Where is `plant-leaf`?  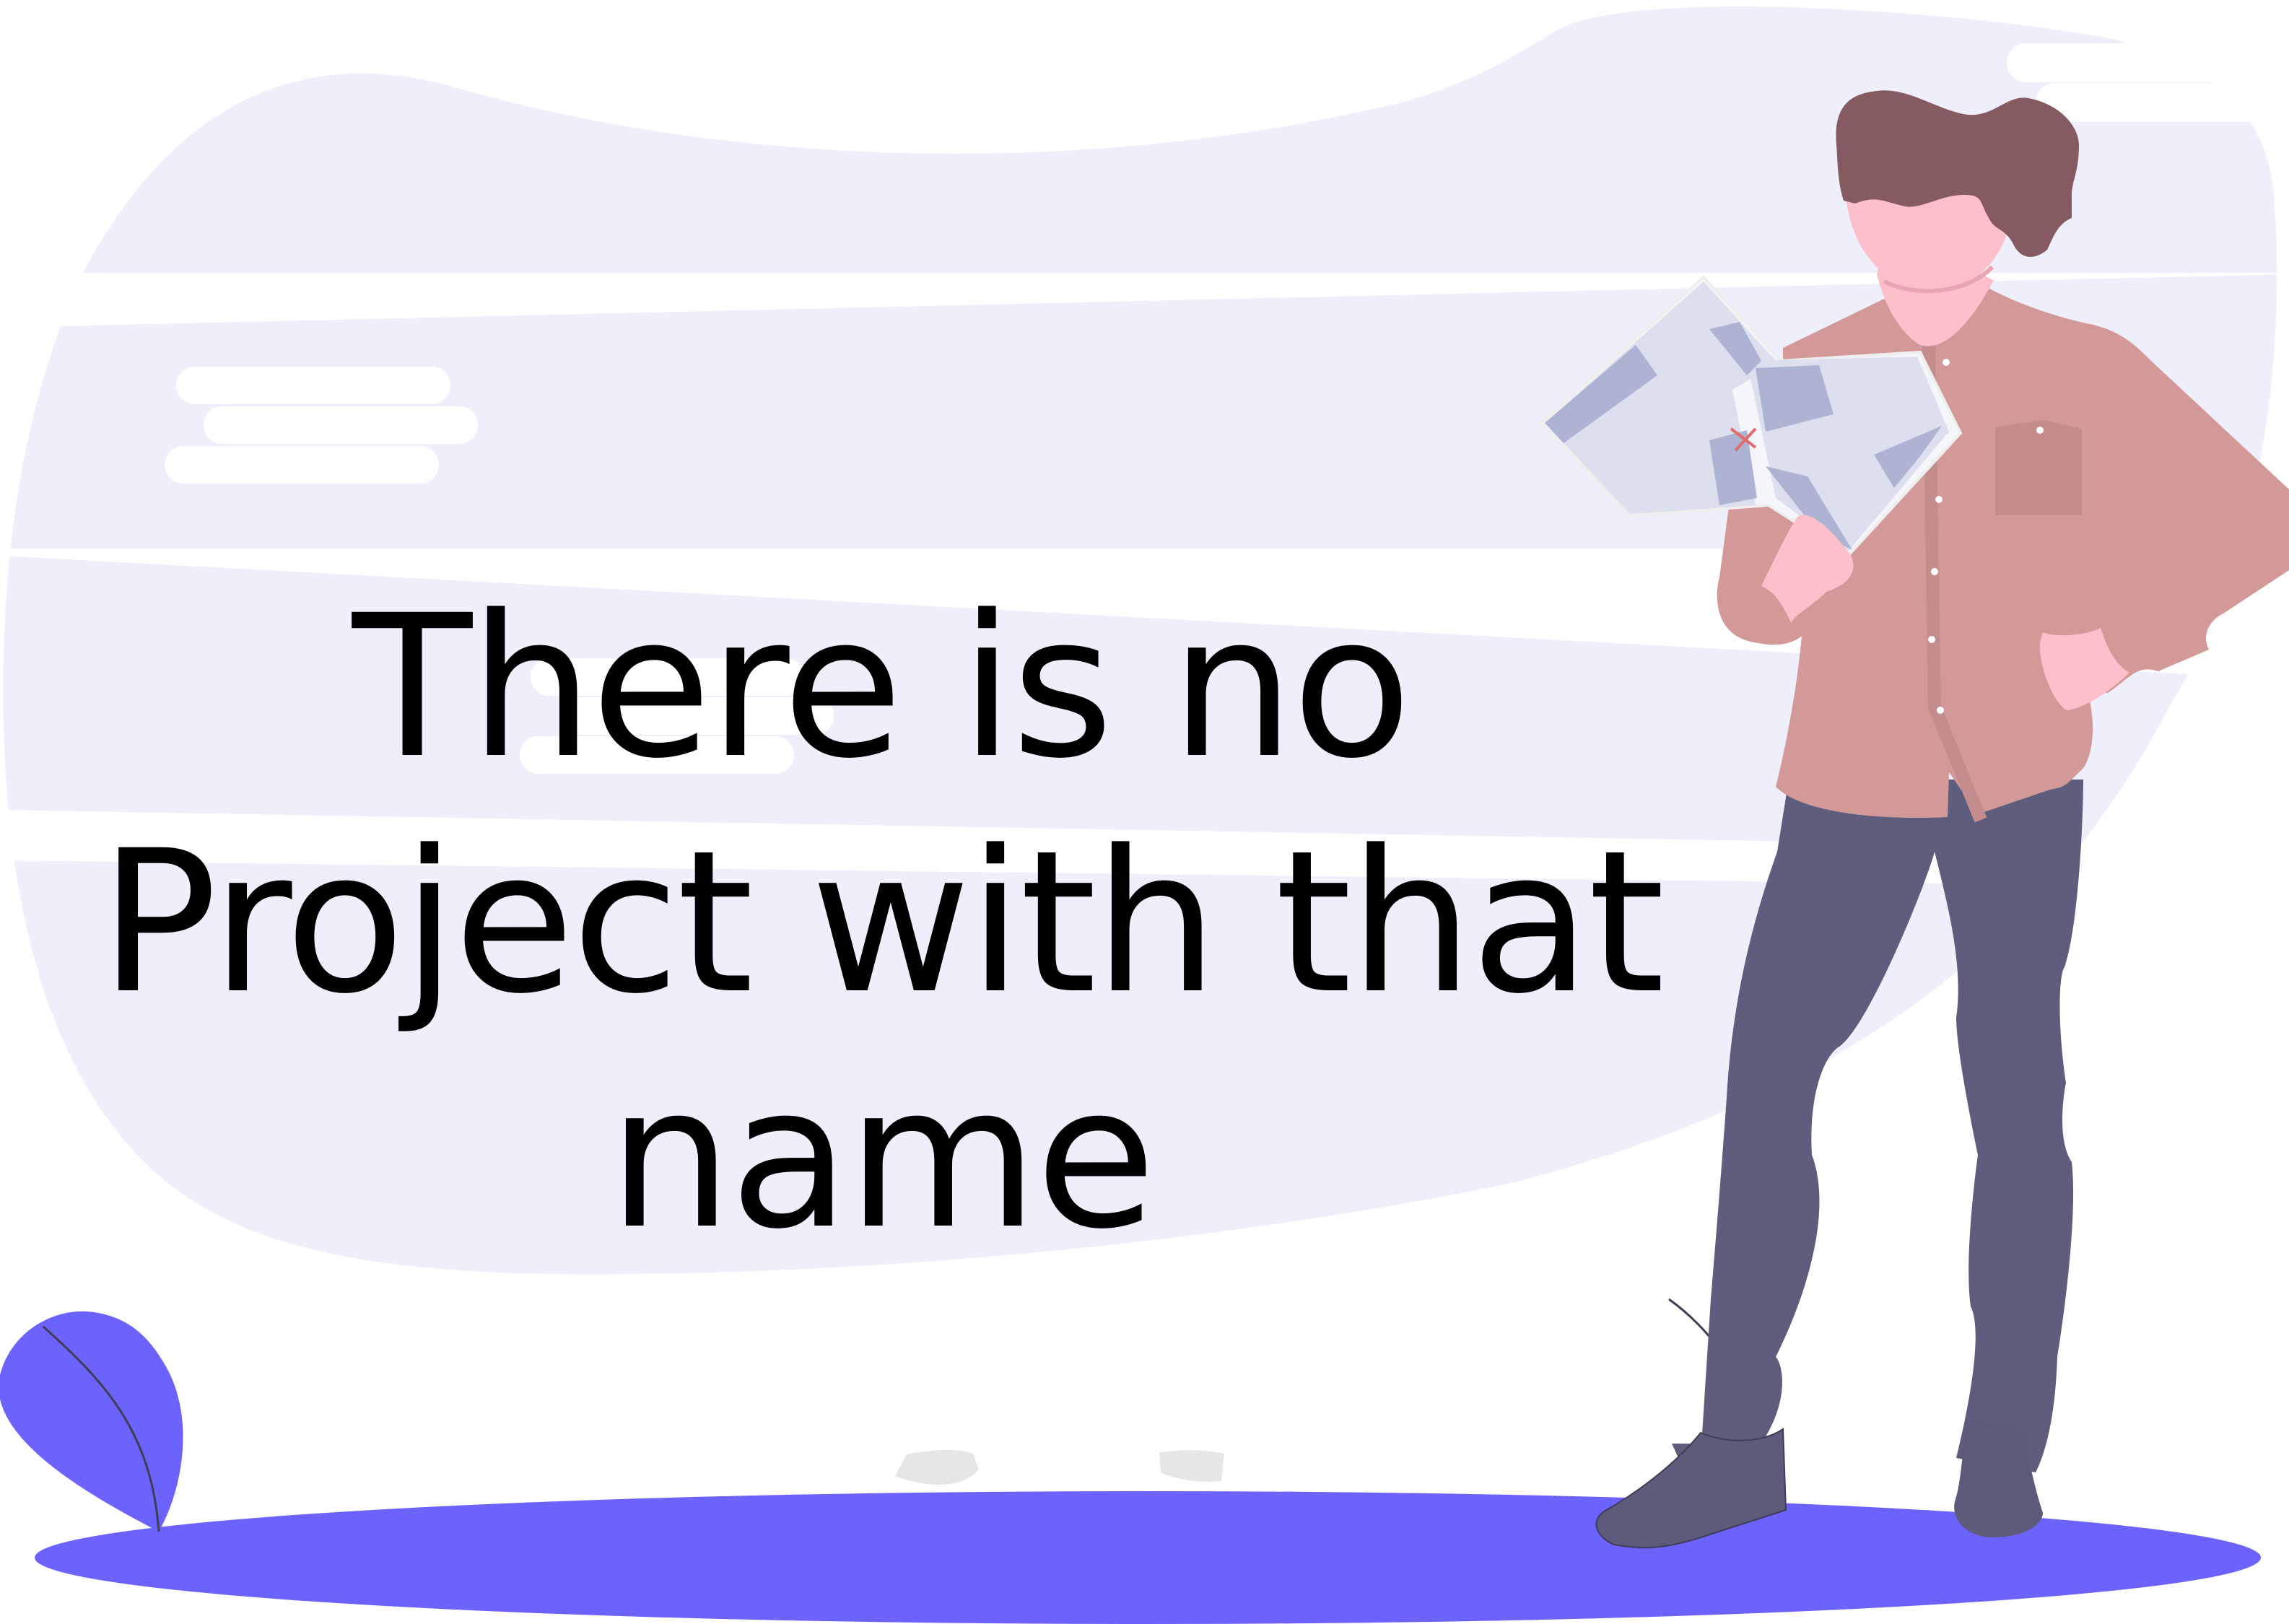
plant-leaf is located at coordinates (91, 1421).